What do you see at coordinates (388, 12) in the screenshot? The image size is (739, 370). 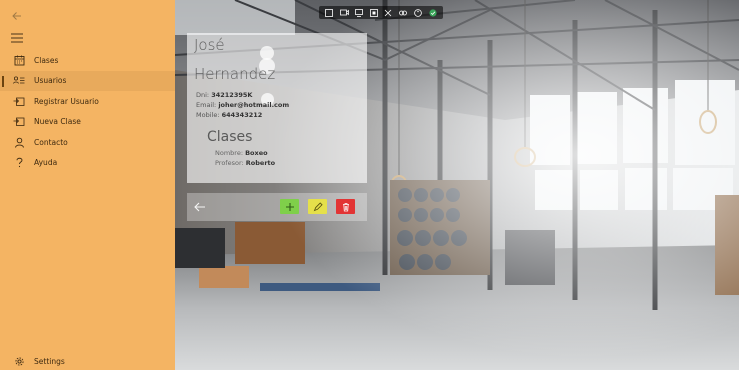 I see `tools-icon` at bounding box center [388, 12].